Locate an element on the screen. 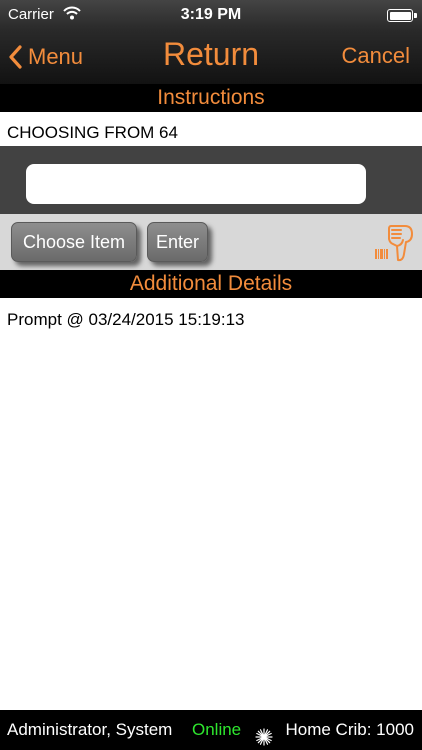 This screenshot has width=422, height=750. choose-item-button: Choose Item is located at coordinates (74, 242).